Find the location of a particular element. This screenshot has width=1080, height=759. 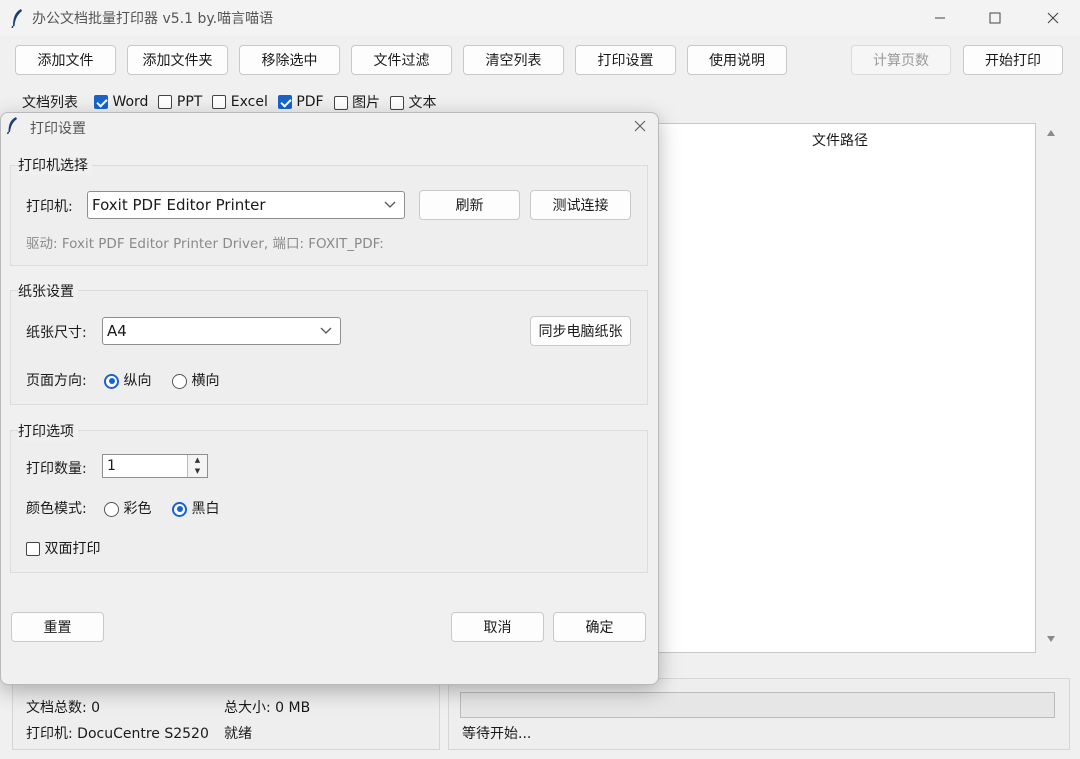

test-connection-button: 测试连接 is located at coordinates (580, 205).